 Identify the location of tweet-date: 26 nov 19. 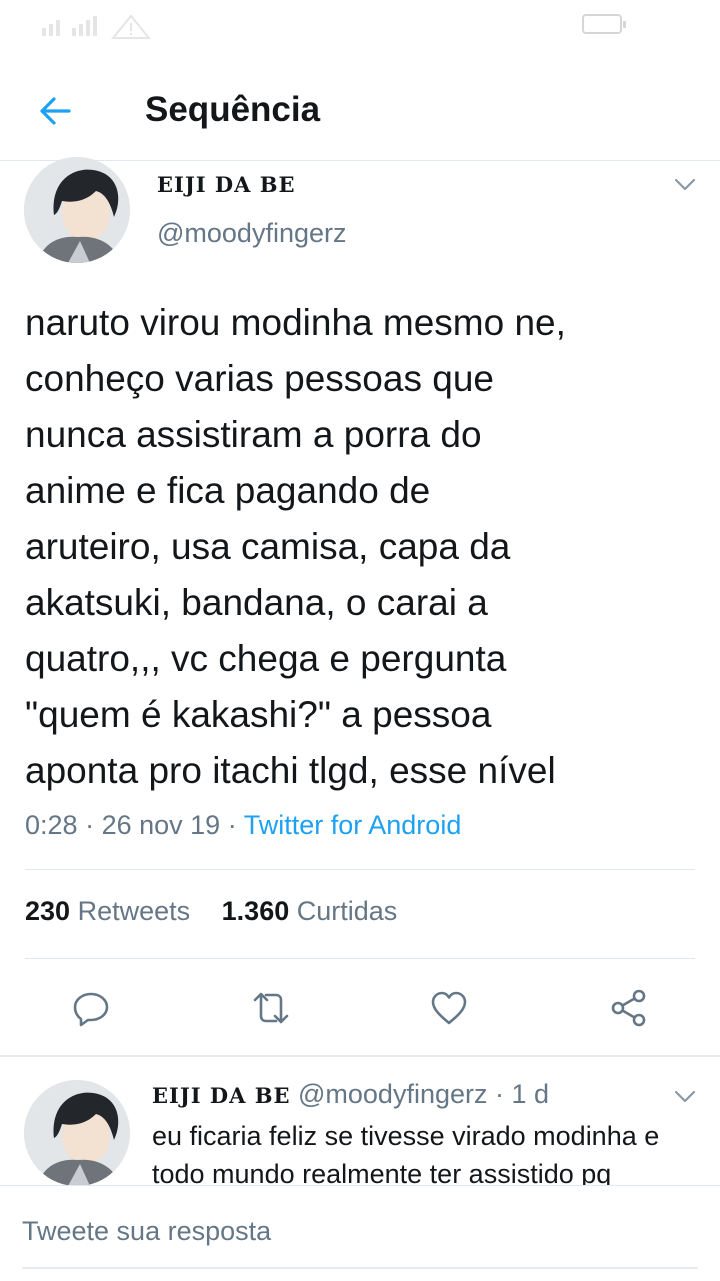
(161, 825).